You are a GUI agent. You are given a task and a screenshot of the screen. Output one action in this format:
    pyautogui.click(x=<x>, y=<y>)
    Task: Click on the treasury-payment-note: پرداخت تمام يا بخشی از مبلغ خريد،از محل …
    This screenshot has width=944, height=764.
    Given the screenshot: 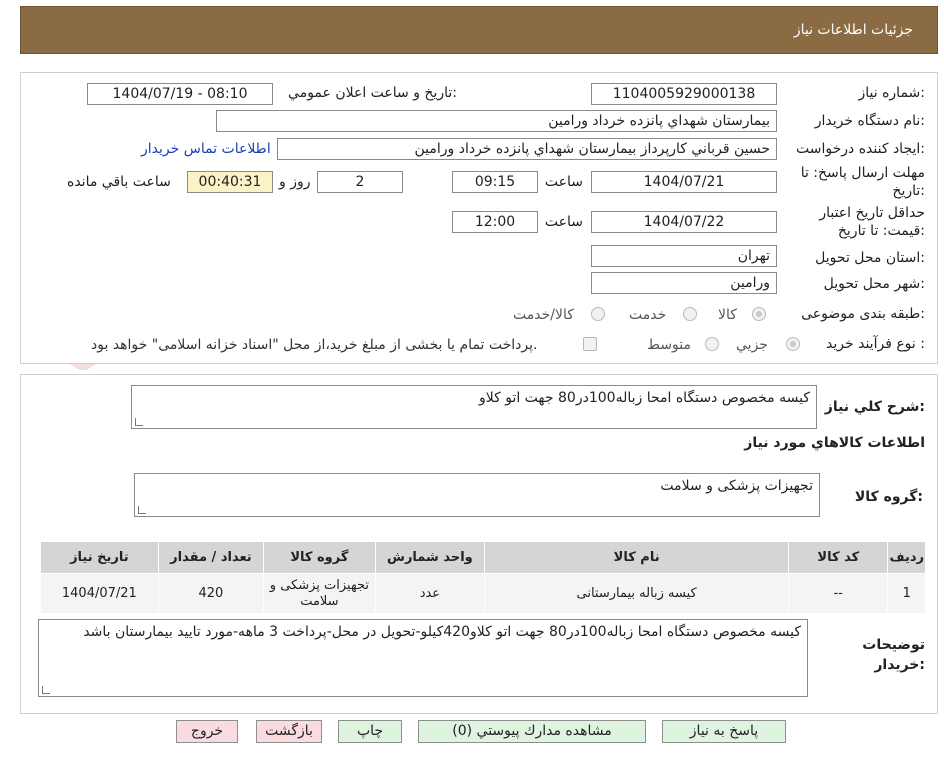 What is the action you would take?
    pyautogui.click(x=314, y=345)
    